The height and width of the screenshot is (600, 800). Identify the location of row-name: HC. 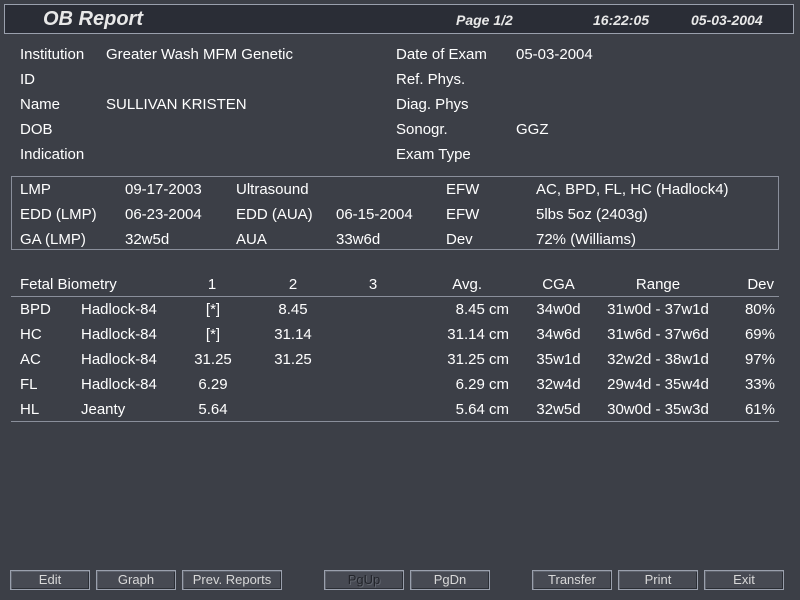
(31, 334).